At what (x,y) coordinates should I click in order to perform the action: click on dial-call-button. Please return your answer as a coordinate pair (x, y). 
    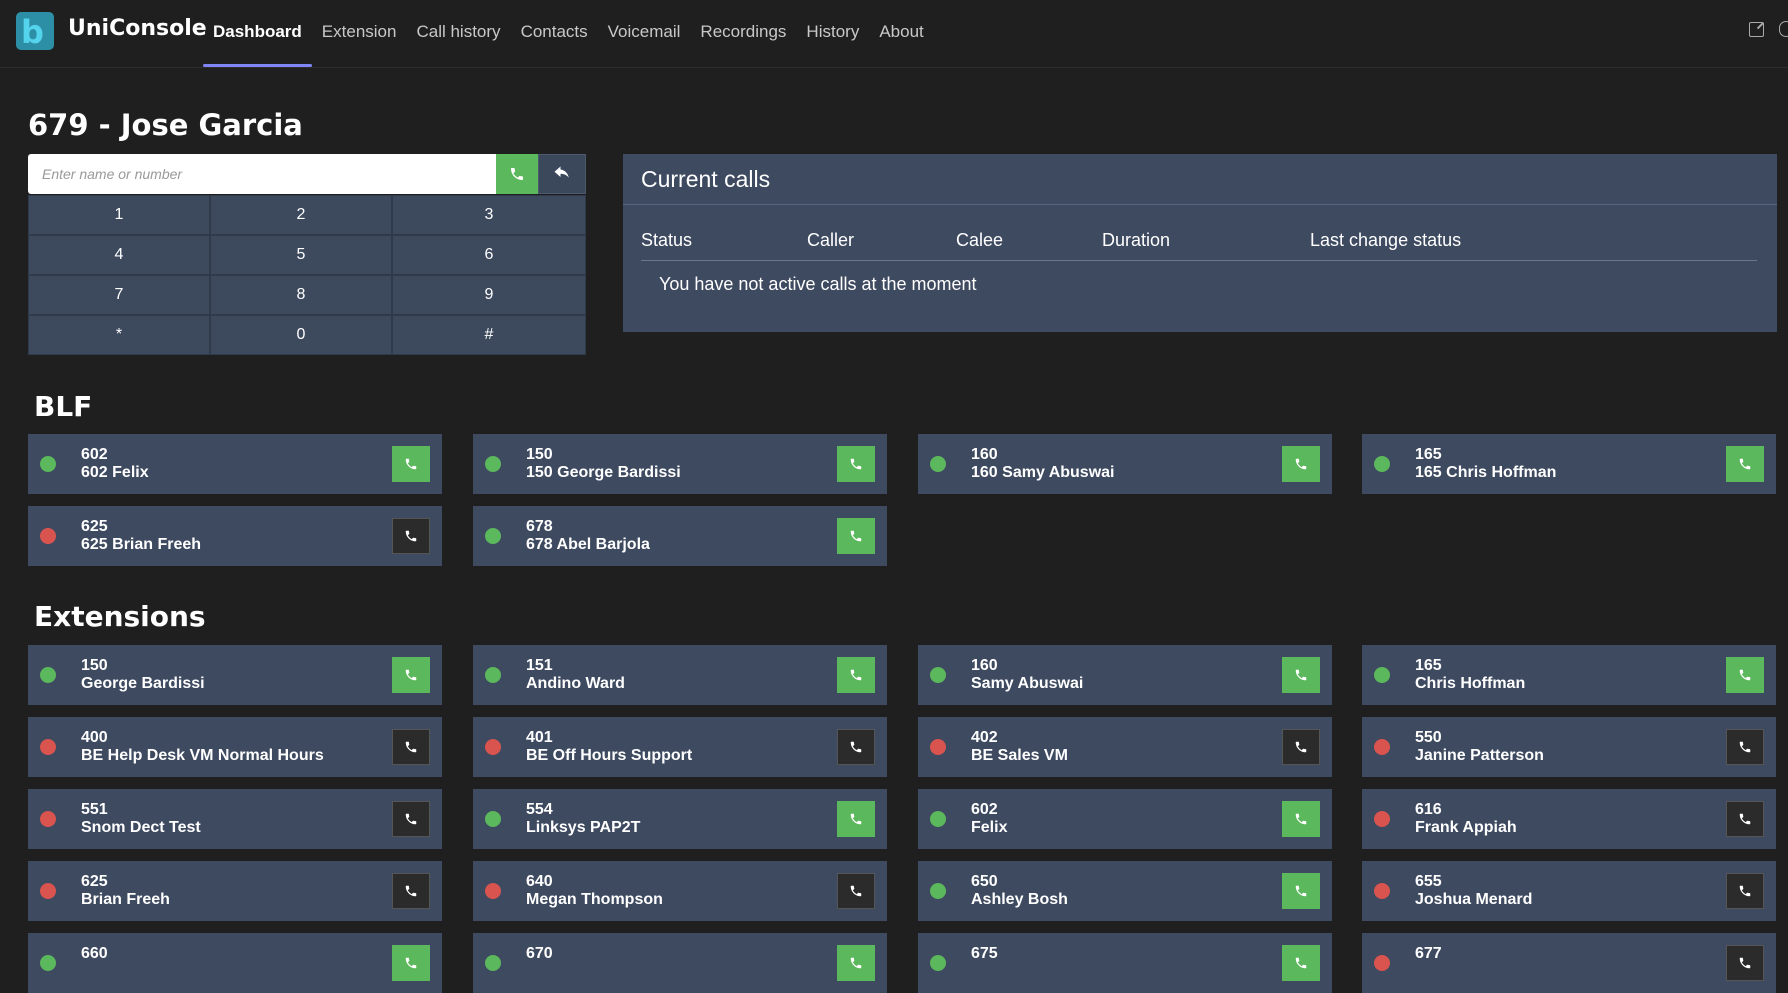
    Looking at the image, I should click on (517, 174).